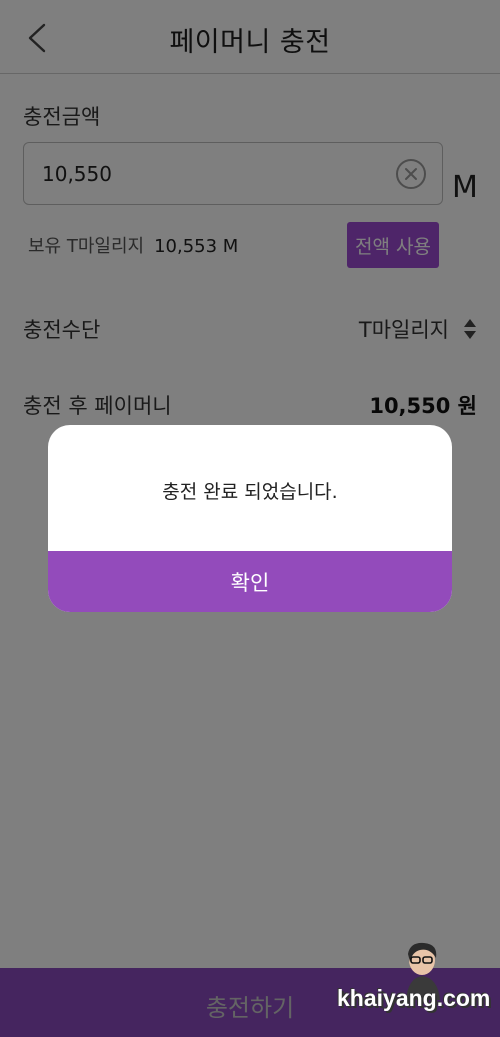  I want to click on dialog-message: 충전 완료 되었습니다., so click(250, 492).